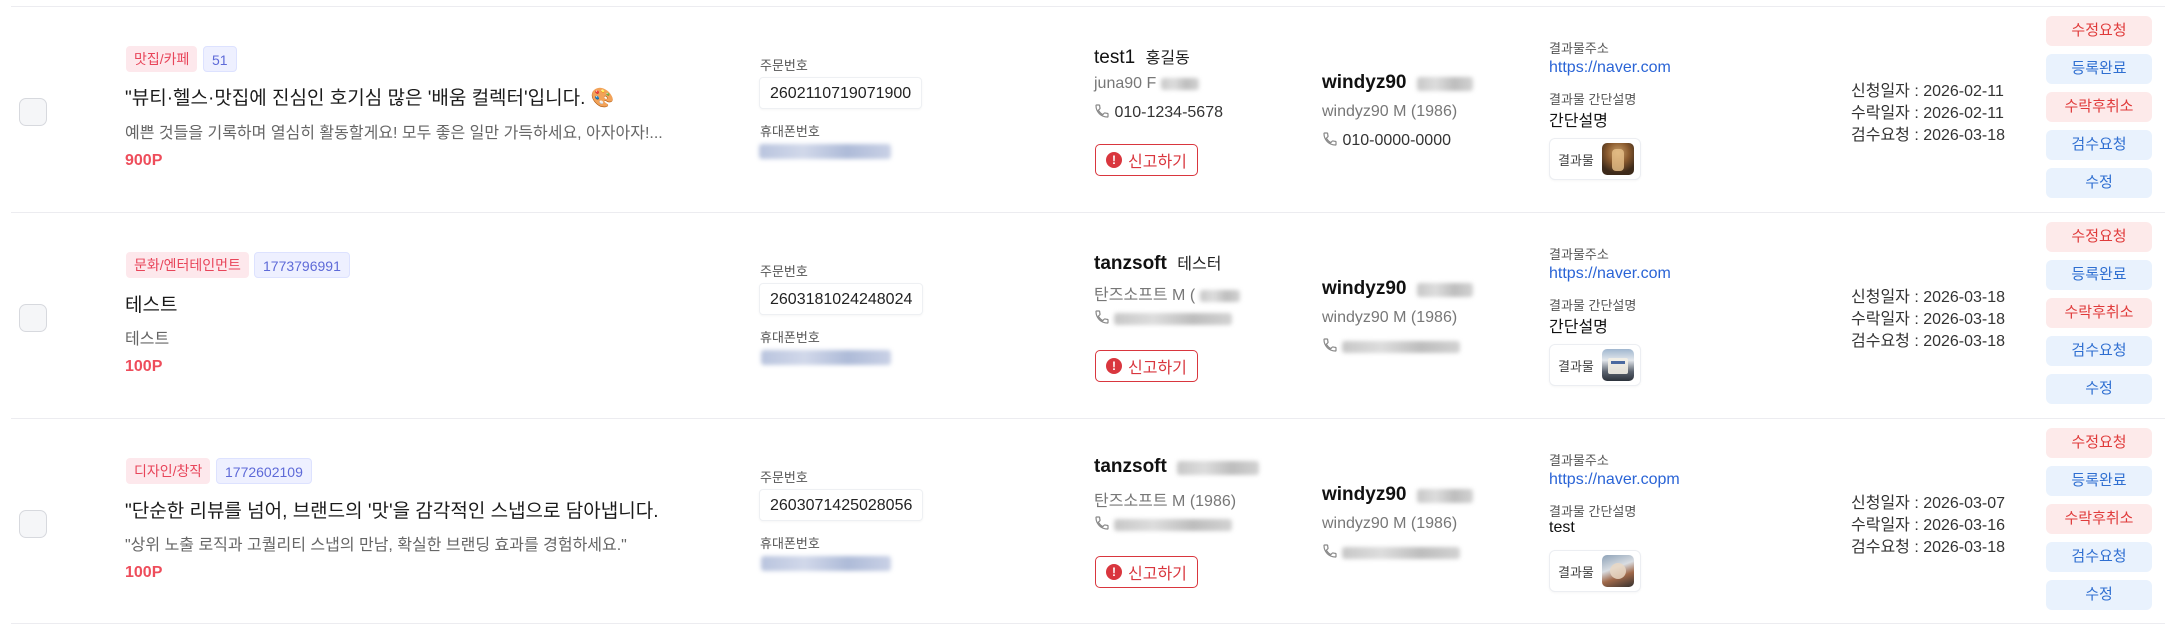 The width and height of the screenshot is (2168, 628). I want to click on post-description: 테스트, so click(147, 339).